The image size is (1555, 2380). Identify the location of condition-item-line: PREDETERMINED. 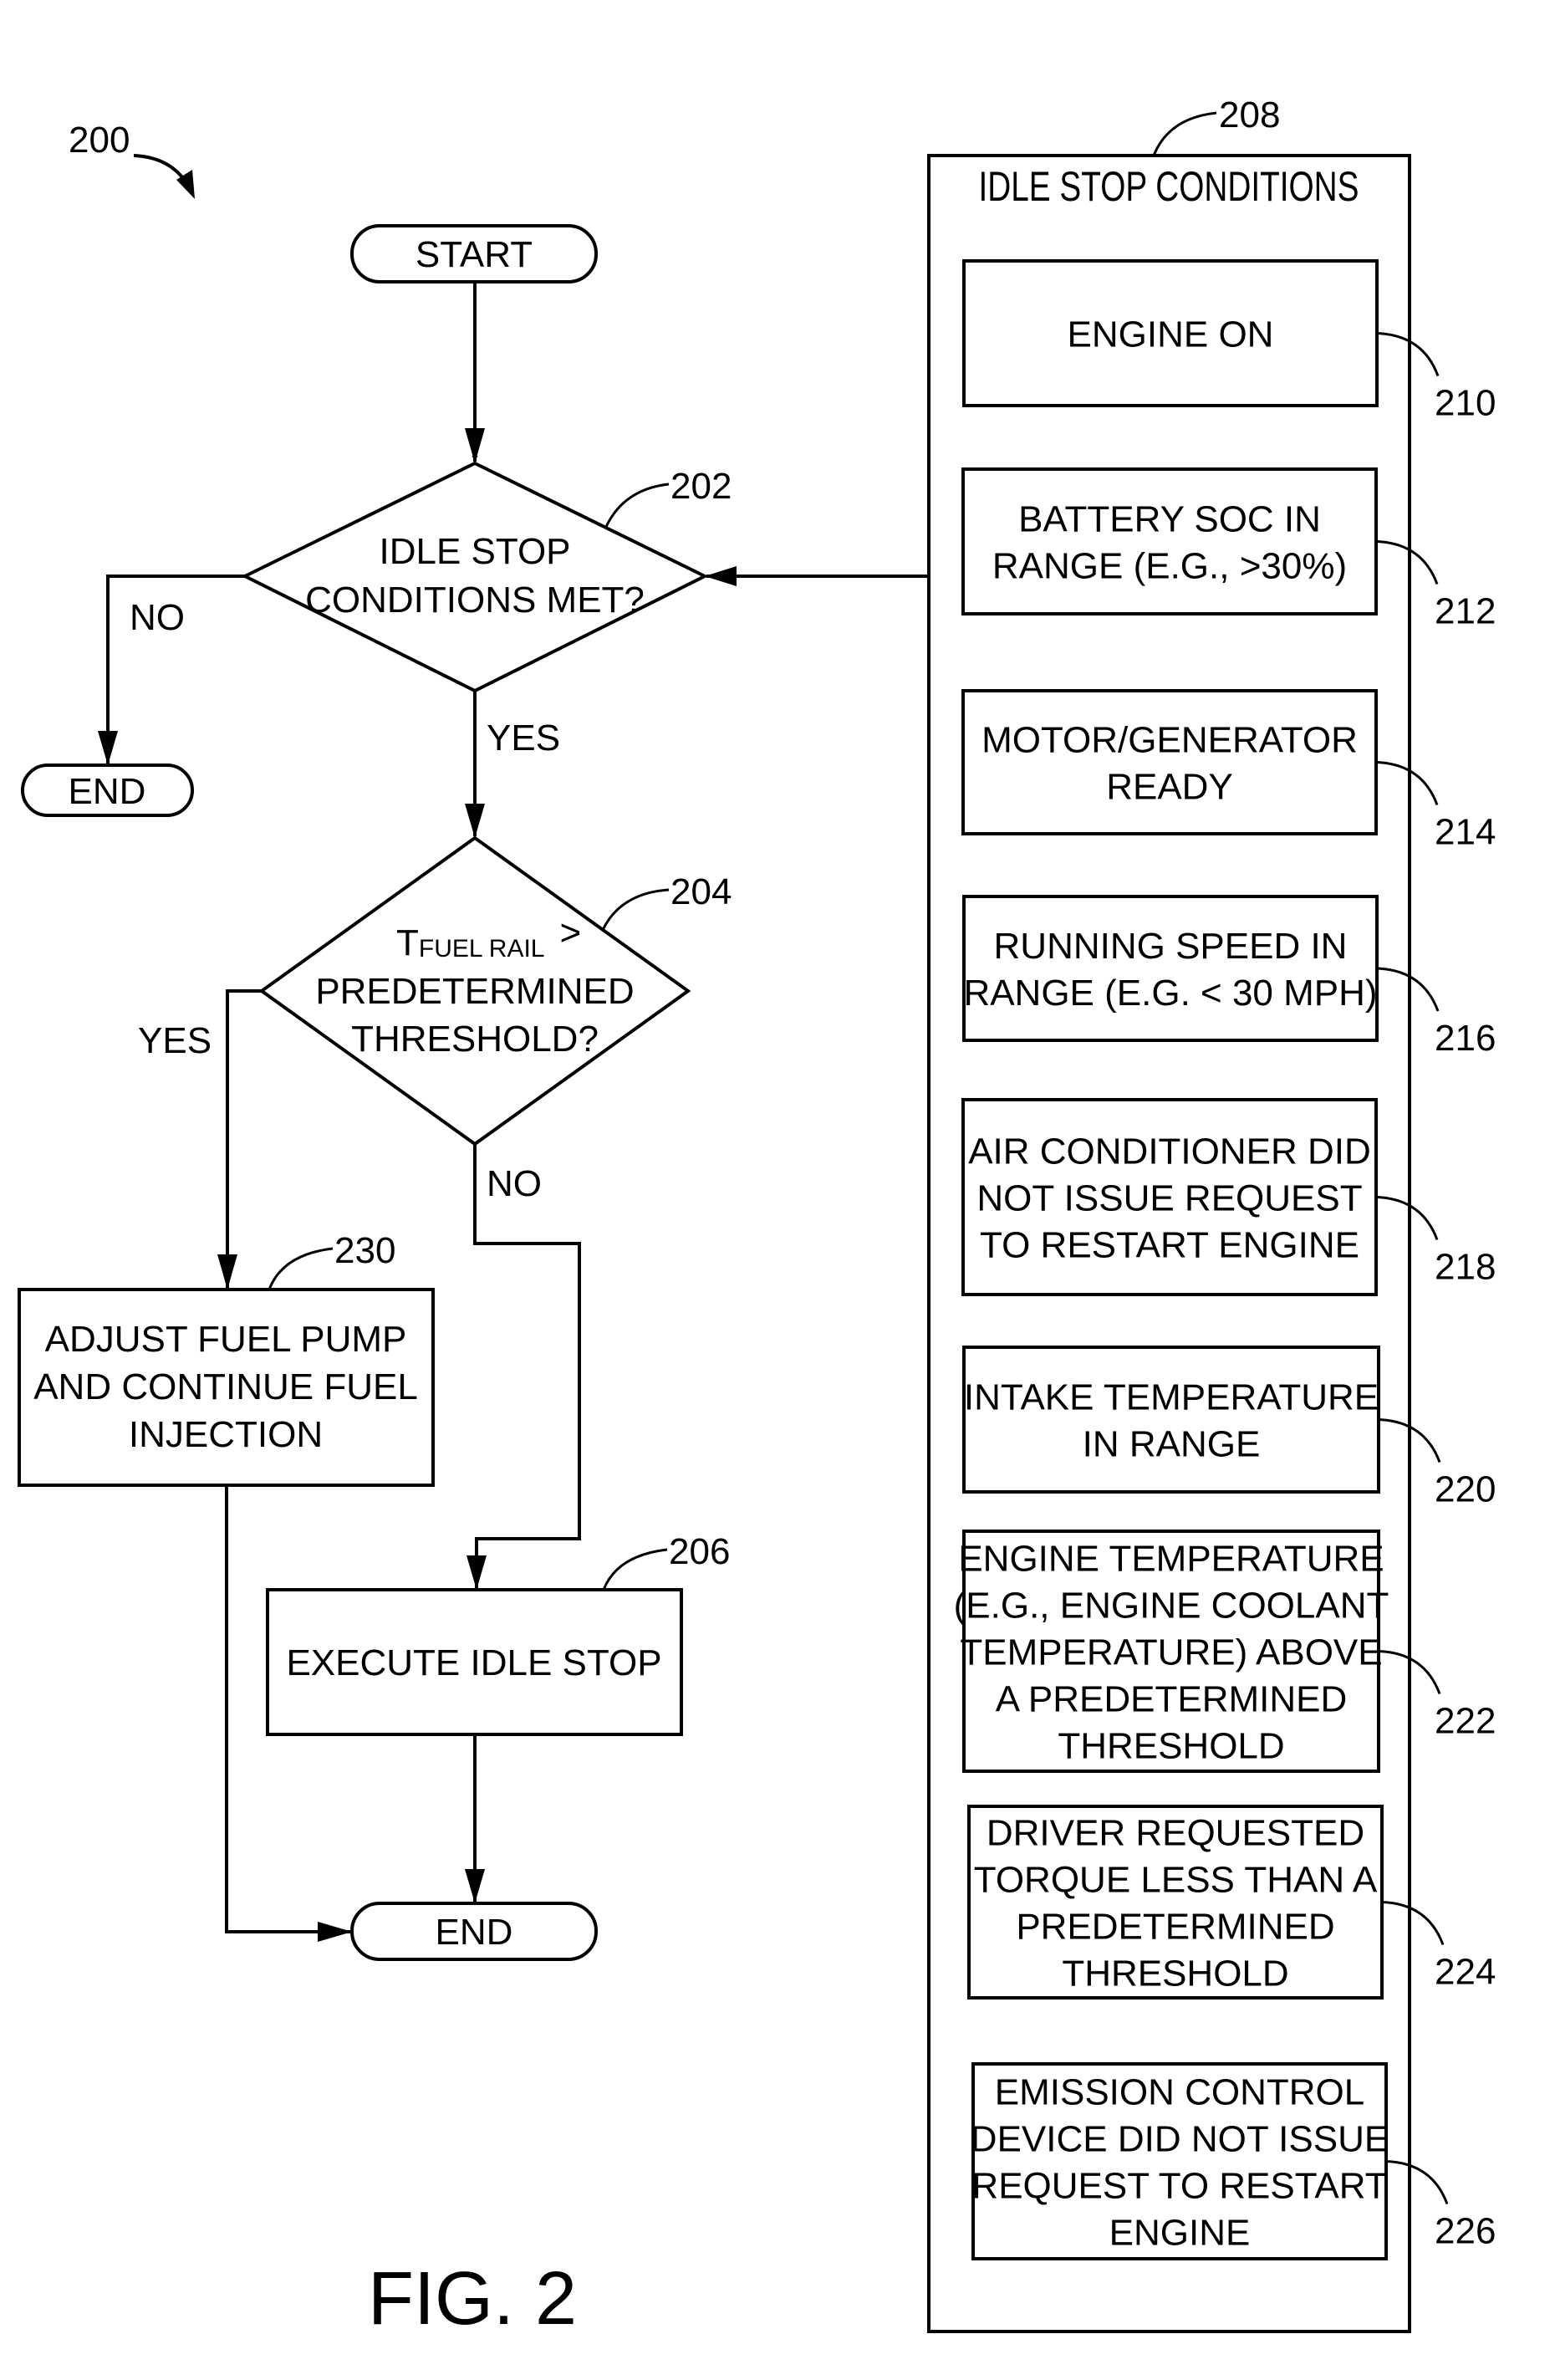
(1175, 1927).